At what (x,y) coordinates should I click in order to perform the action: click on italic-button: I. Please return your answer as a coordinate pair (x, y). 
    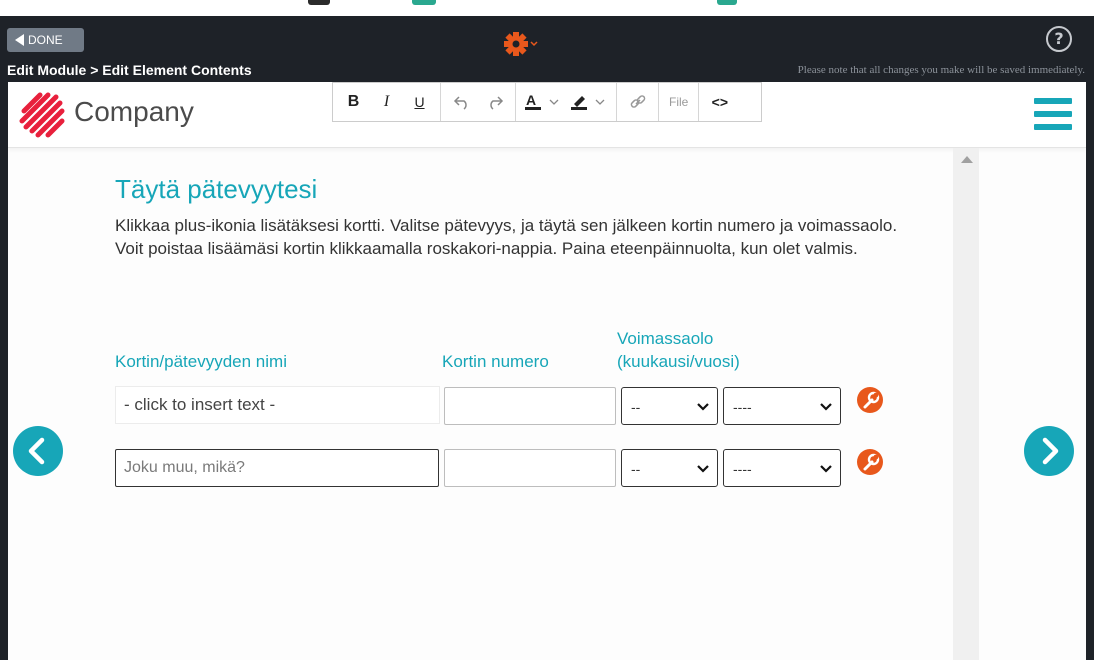
    Looking at the image, I should click on (386, 102).